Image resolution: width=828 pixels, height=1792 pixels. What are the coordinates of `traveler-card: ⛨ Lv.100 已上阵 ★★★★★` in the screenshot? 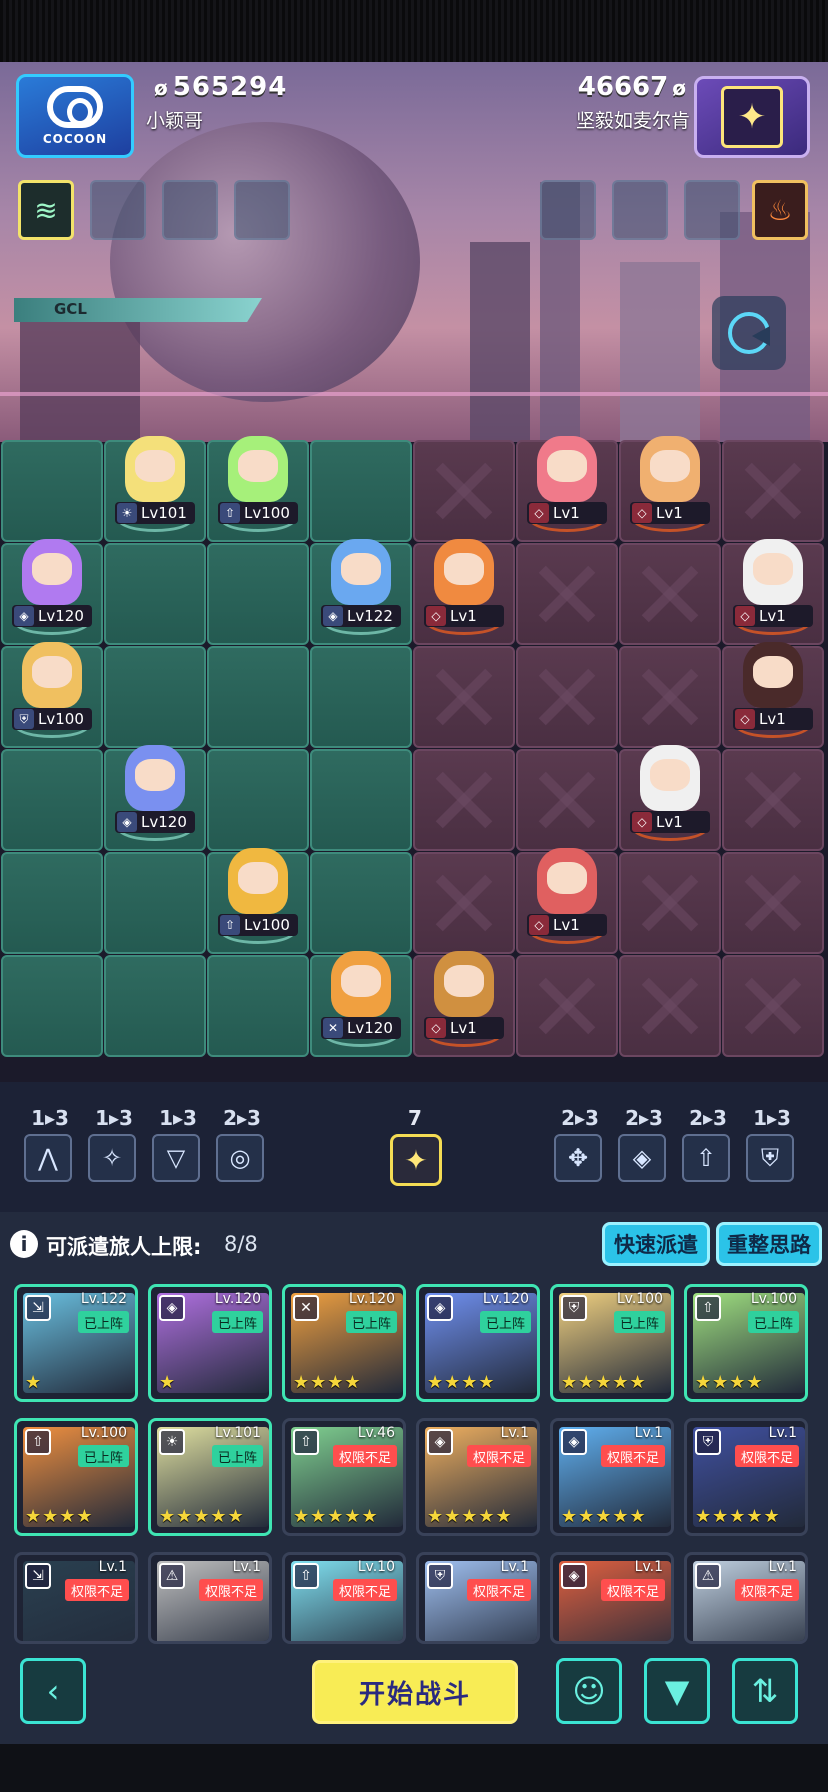 It's located at (612, 1343).